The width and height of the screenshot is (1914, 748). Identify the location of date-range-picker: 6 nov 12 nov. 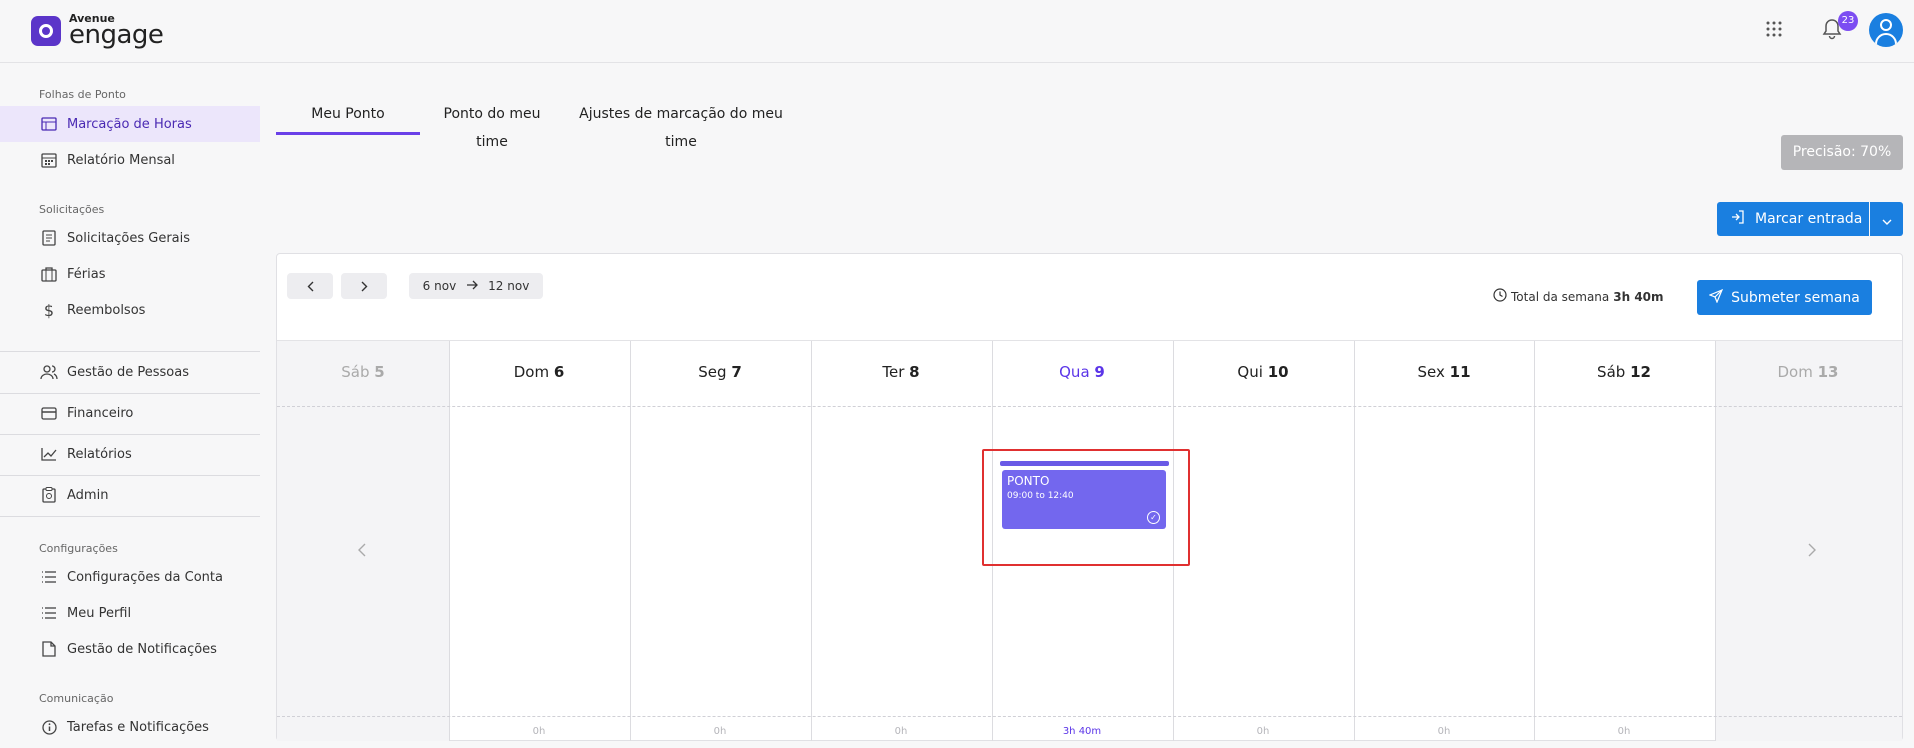
(476, 286).